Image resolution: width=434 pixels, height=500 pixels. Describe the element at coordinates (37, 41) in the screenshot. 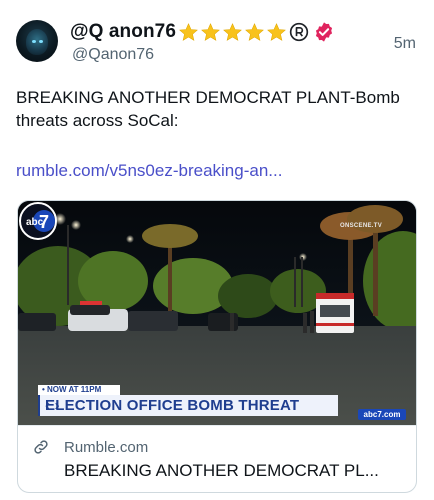

I see `avatar` at that location.